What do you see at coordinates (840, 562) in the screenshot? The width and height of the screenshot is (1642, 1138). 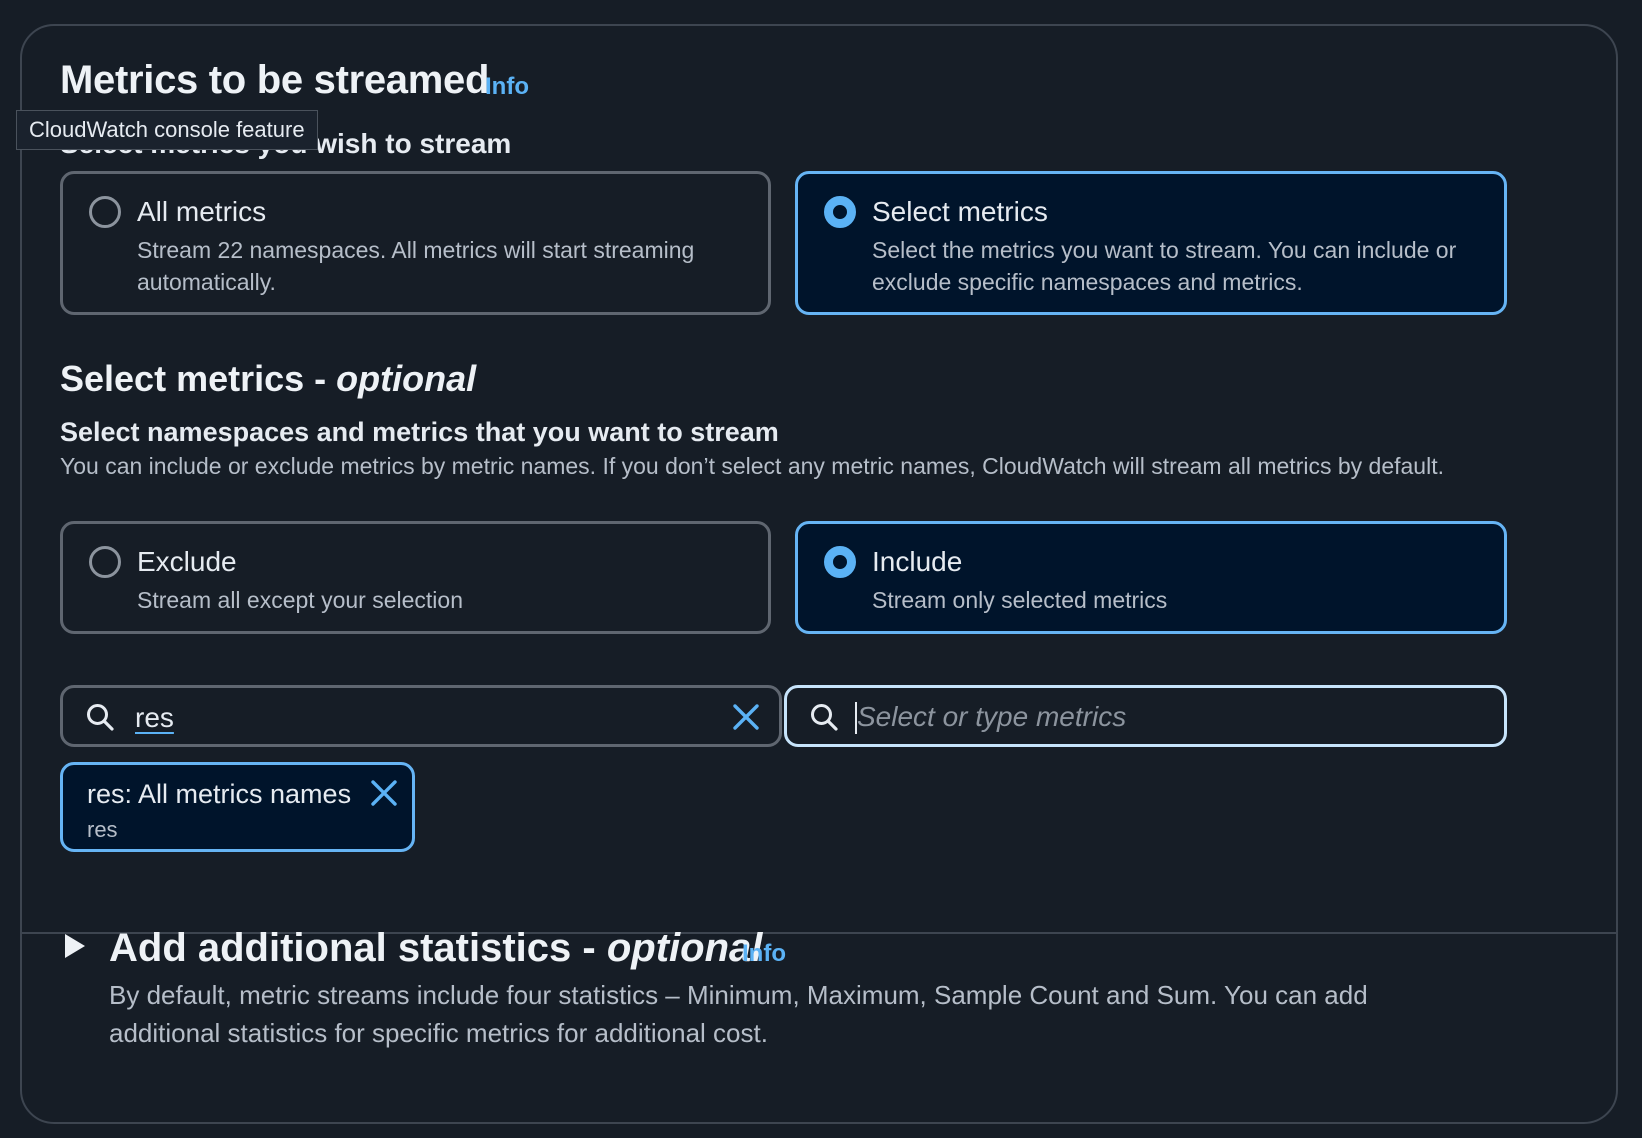 I see `radio-include` at bounding box center [840, 562].